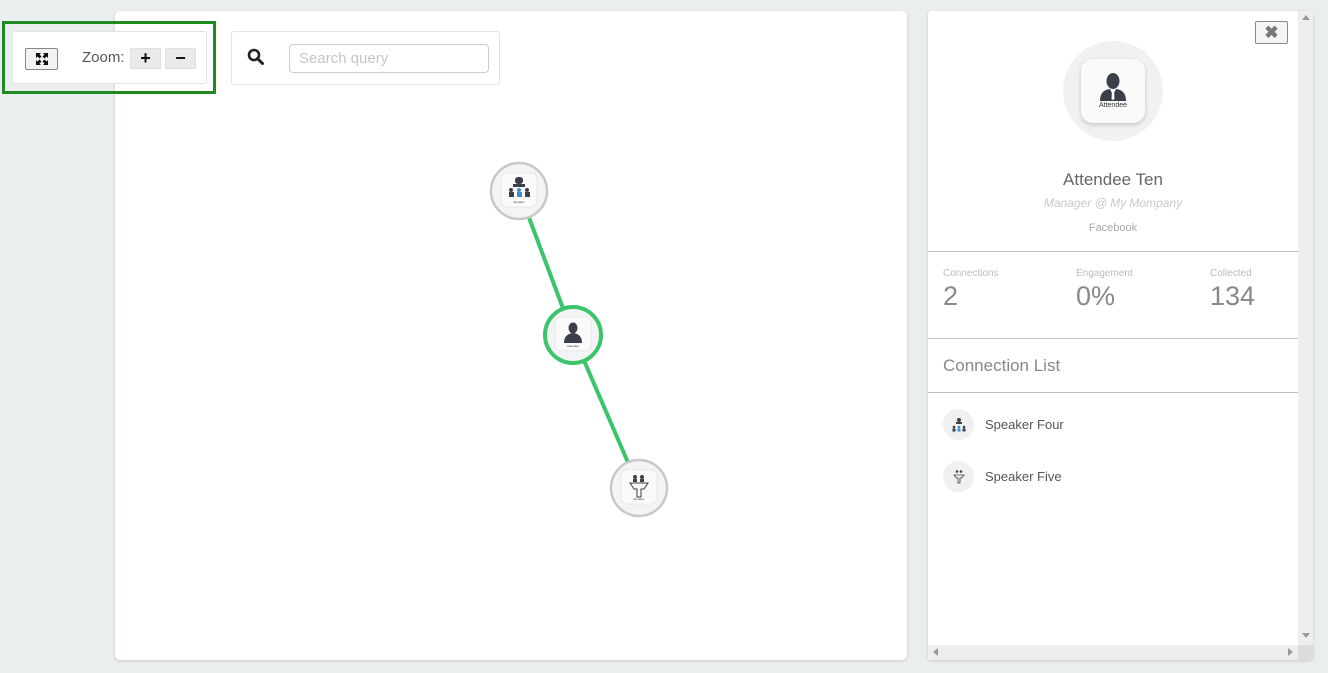 This screenshot has width=1328, height=673. What do you see at coordinates (103, 57) in the screenshot?
I see `zoom-label: Zoom:` at bounding box center [103, 57].